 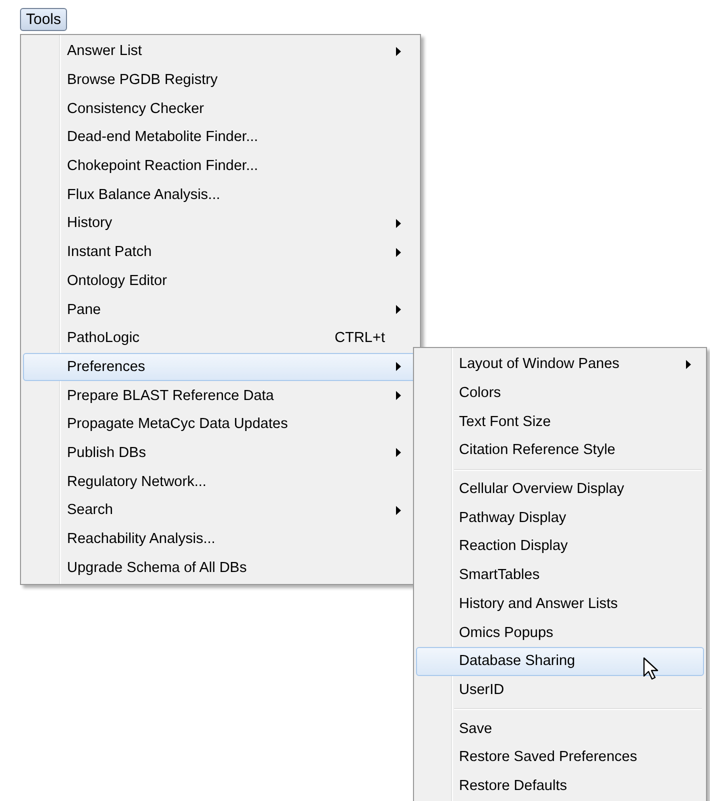 I want to click on menu-item: Consistency Checker, so click(x=220, y=109).